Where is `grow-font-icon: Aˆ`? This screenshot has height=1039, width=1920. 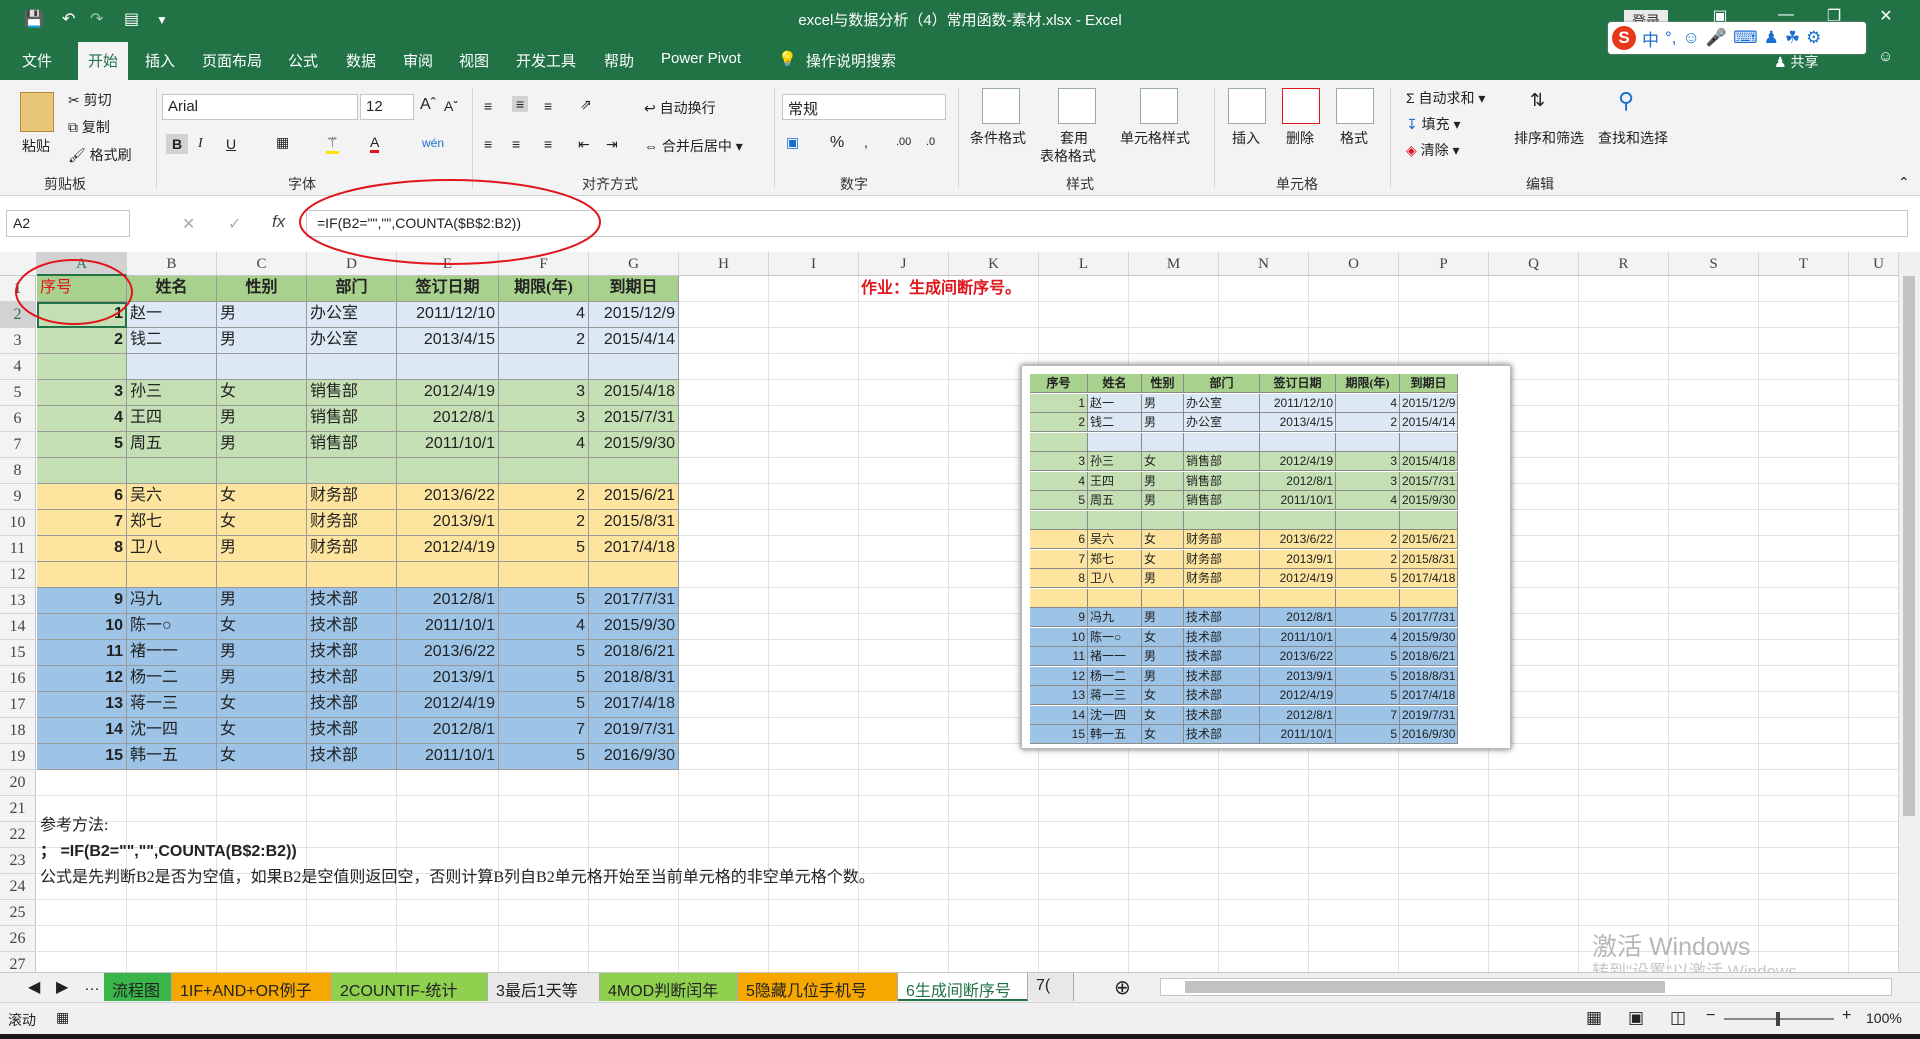 grow-font-icon: Aˆ is located at coordinates (428, 105).